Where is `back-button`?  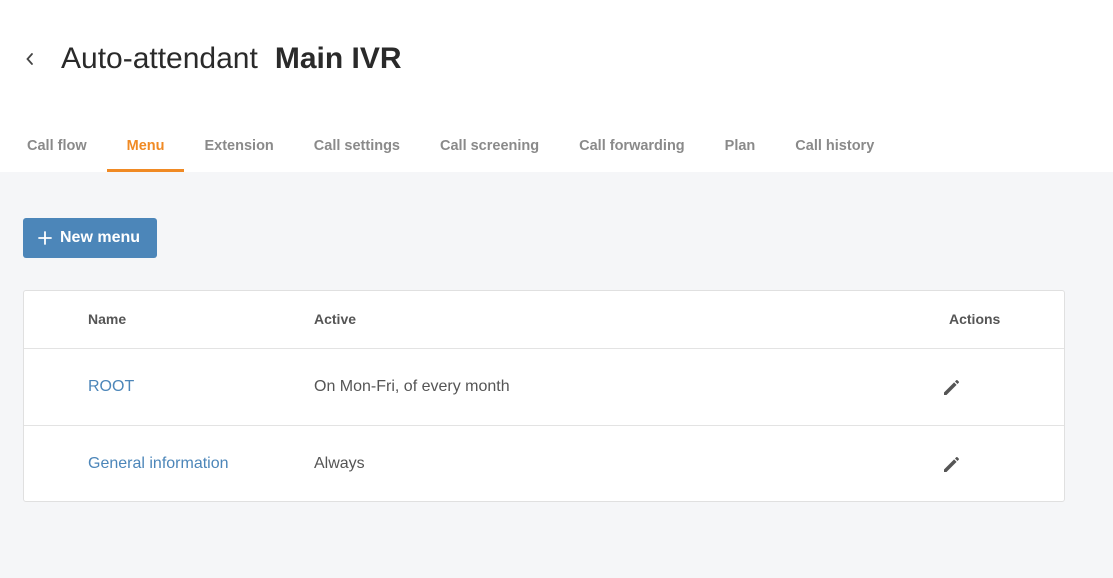 back-button is located at coordinates (30, 59).